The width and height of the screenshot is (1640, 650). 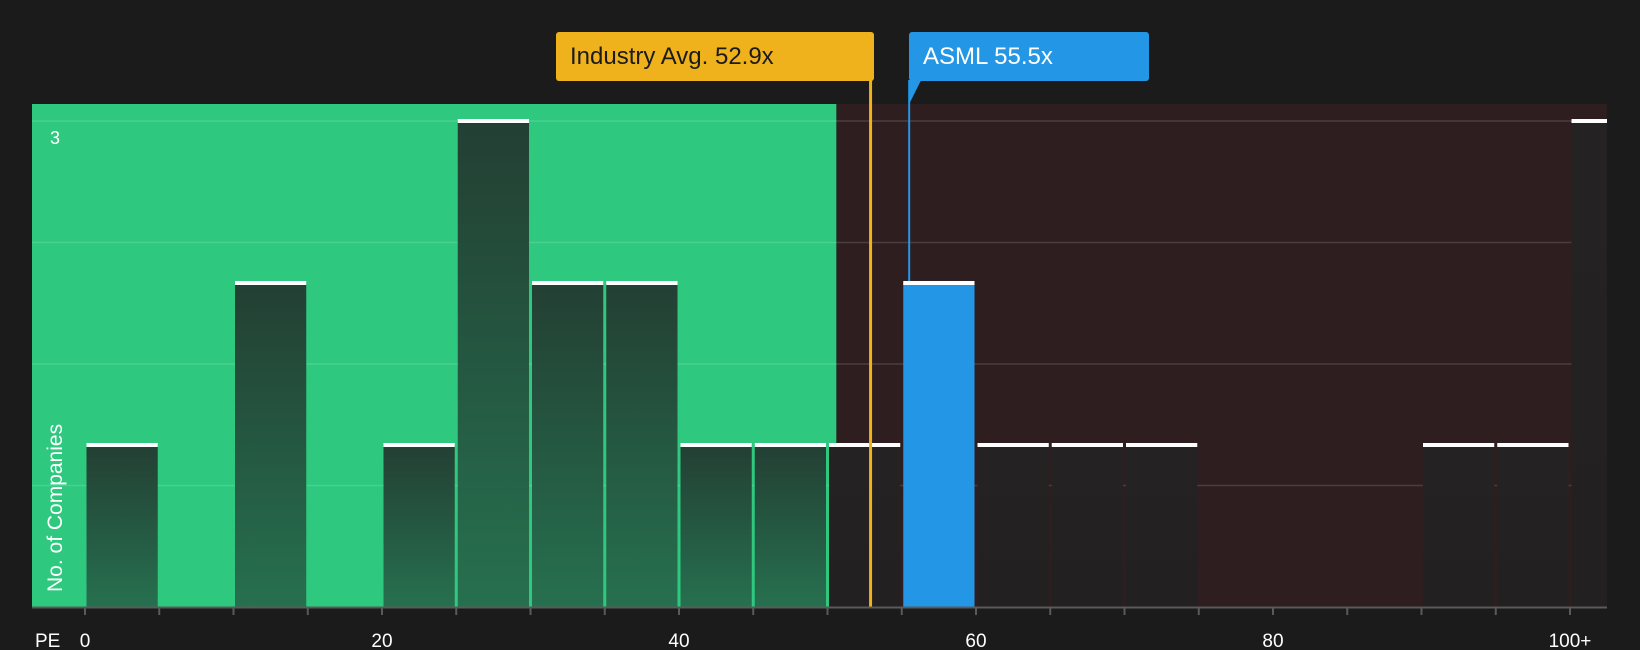 What do you see at coordinates (381, 640) in the screenshot?
I see `x-tick-label: 20` at bounding box center [381, 640].